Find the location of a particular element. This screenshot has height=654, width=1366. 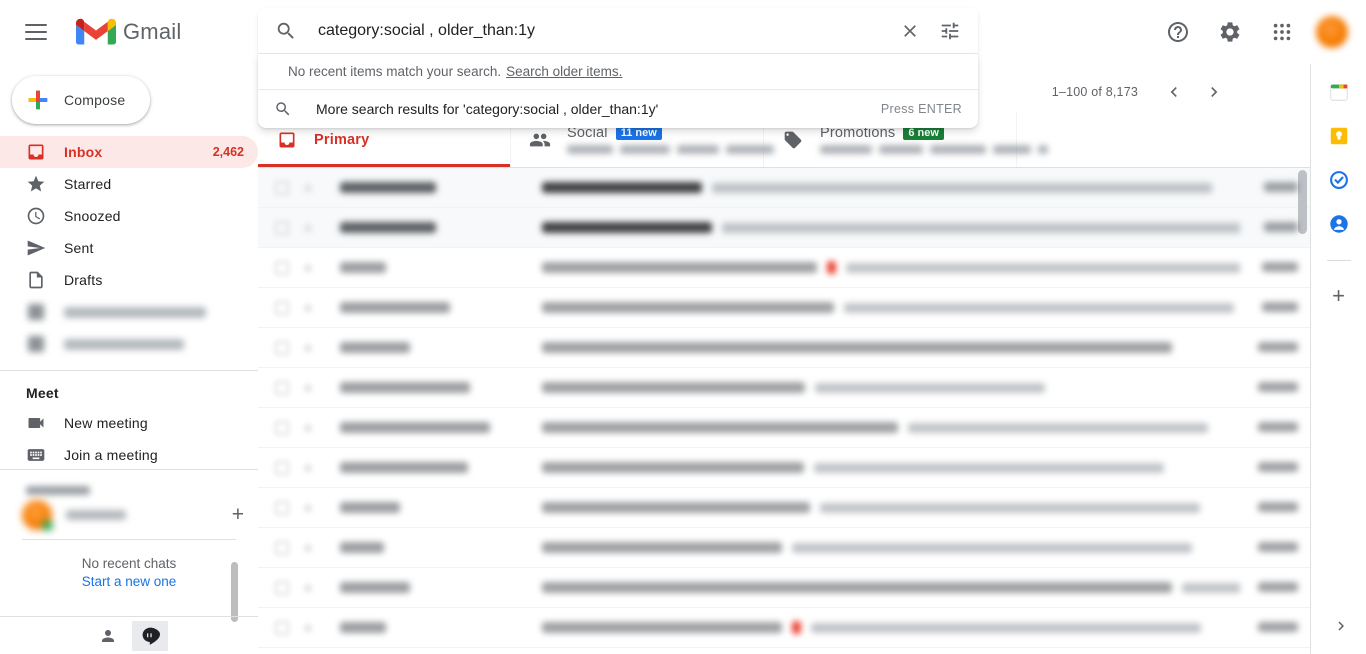

search-input is located at coordinates (594, 30).